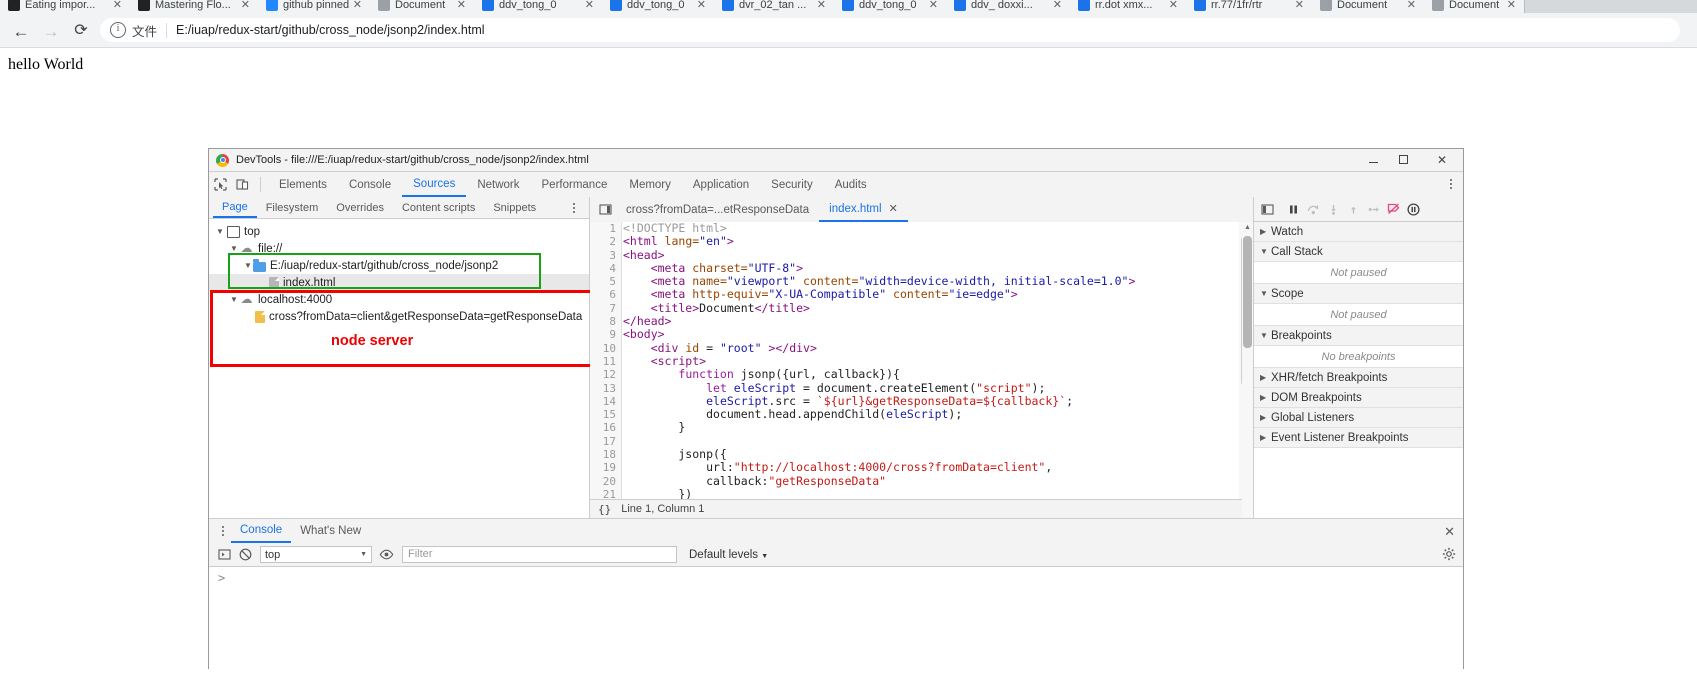 Image resolution: width=1697 pixels, height=694 pixels. I want to click on tree-item-top: ▼ top, so click(399, 231).